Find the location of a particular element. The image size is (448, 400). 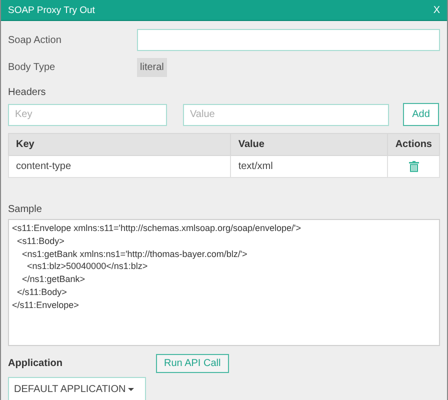

column-header: Key is located at coordinates (119, 145).